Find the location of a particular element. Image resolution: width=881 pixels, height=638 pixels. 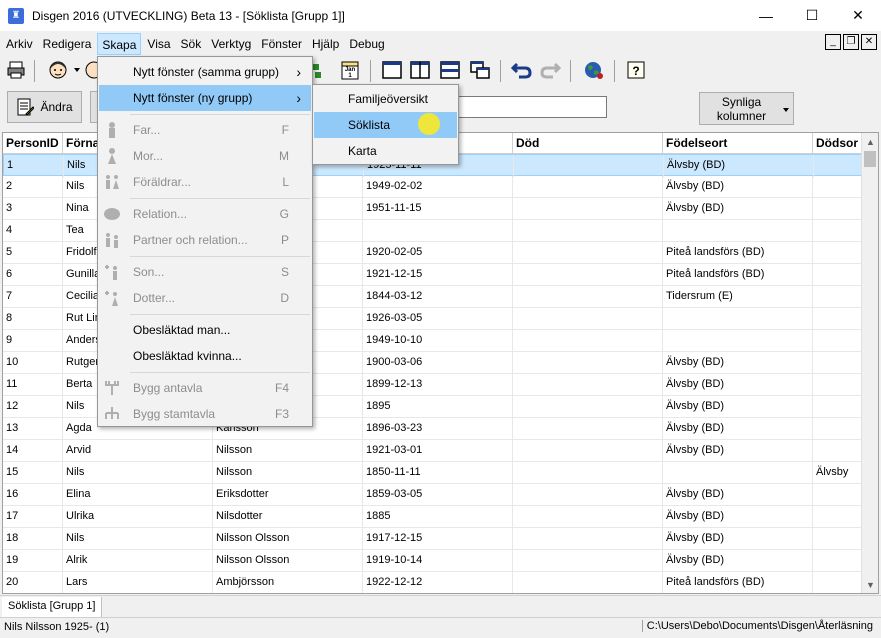

cell-fodd: 1926-03-05 is located at coordinates (438, 319).